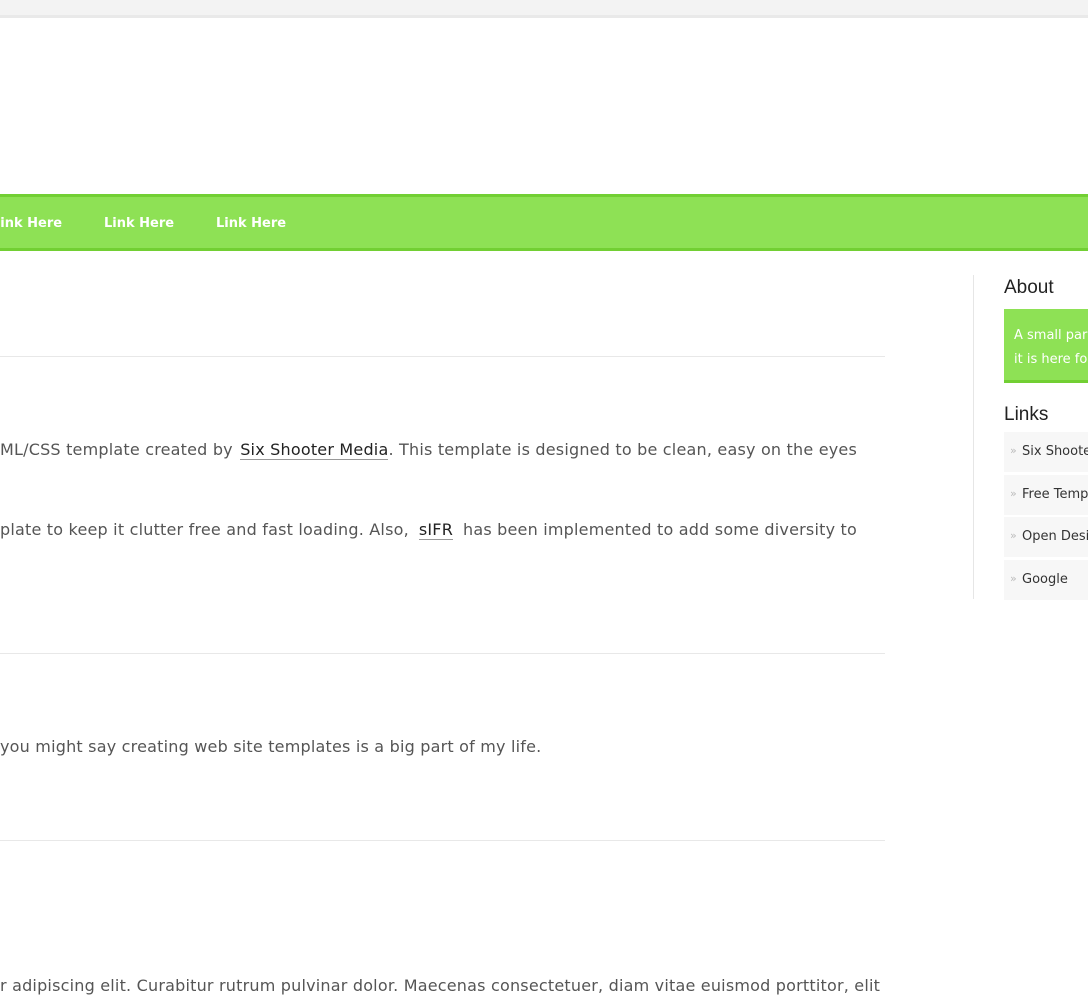 The image size is (1088, 1000). I want to click on about-heading: About, so click(1029, 287).